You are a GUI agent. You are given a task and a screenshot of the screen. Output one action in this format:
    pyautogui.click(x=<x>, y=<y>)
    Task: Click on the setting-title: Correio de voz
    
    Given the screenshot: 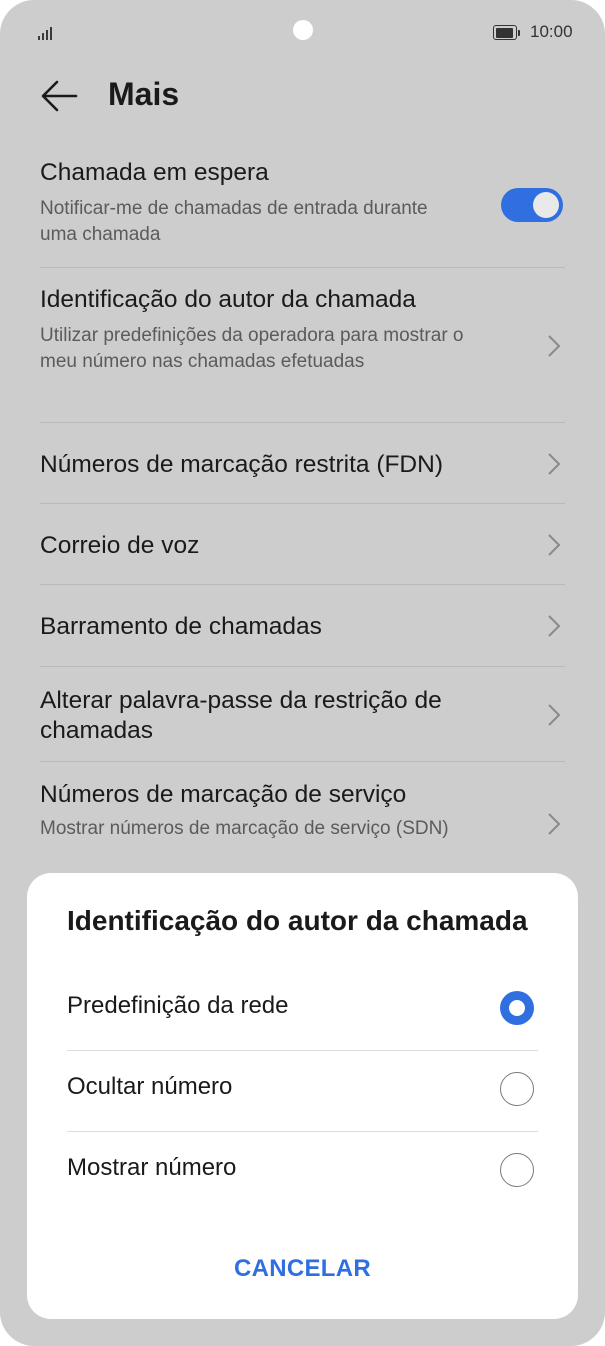 What is the action you would take?
    pyautogui.click(x=120, y=545)
    